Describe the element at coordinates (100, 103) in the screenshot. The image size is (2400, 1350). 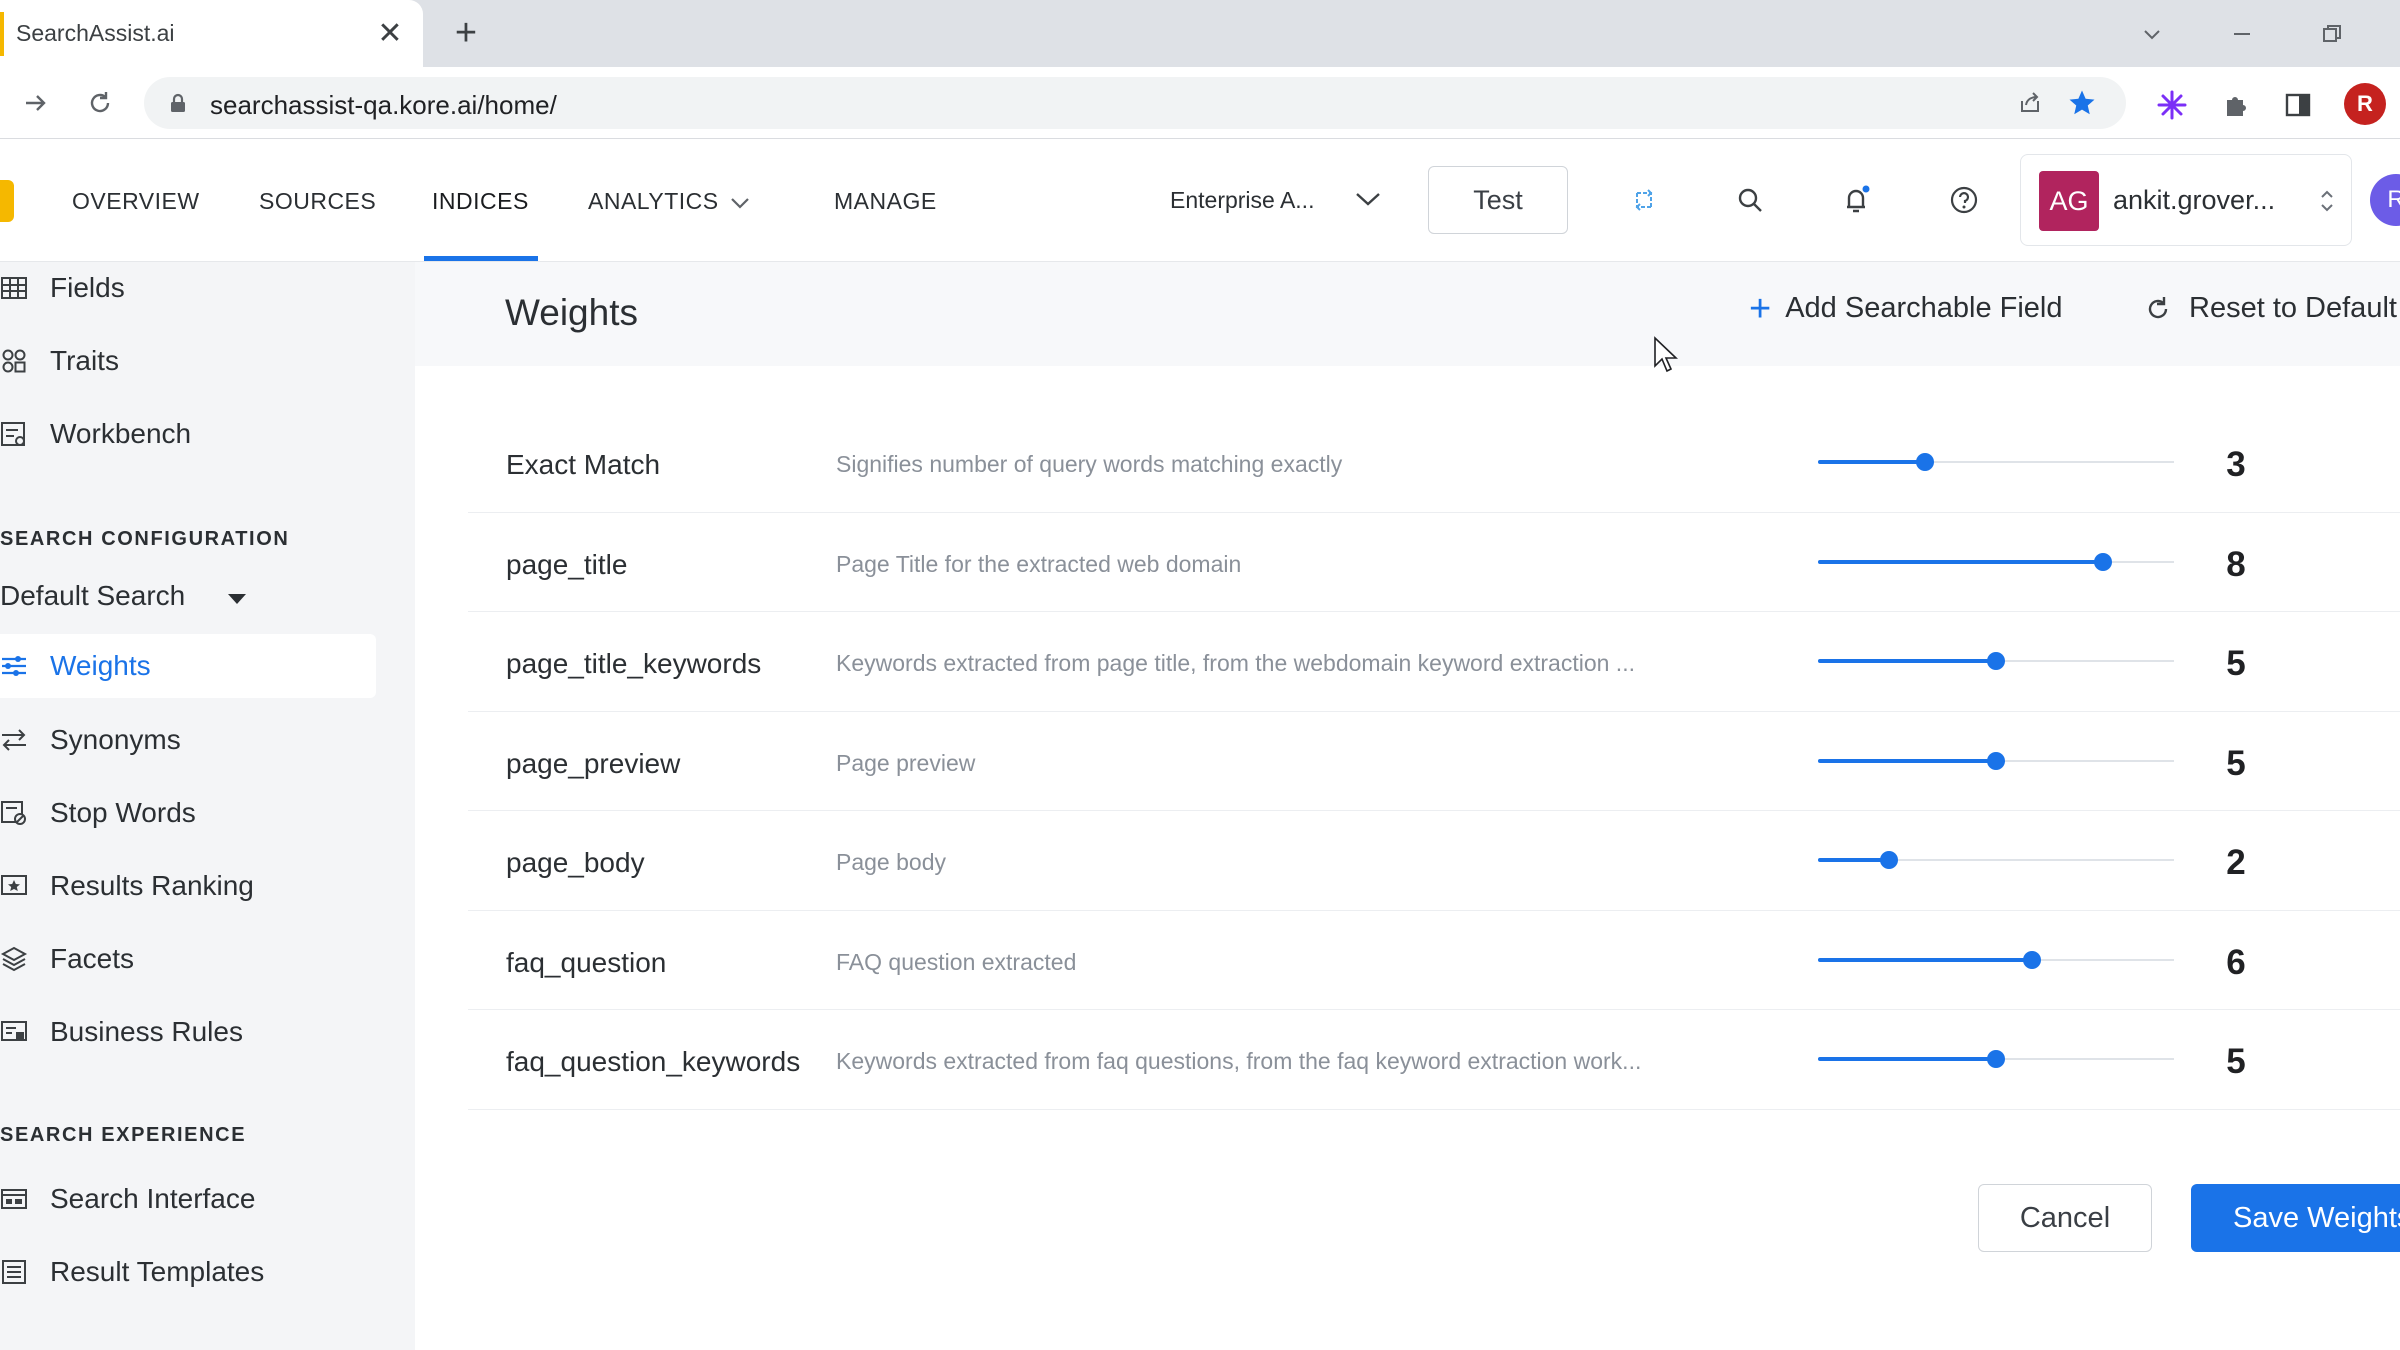
I see `reload-icon` at that location.